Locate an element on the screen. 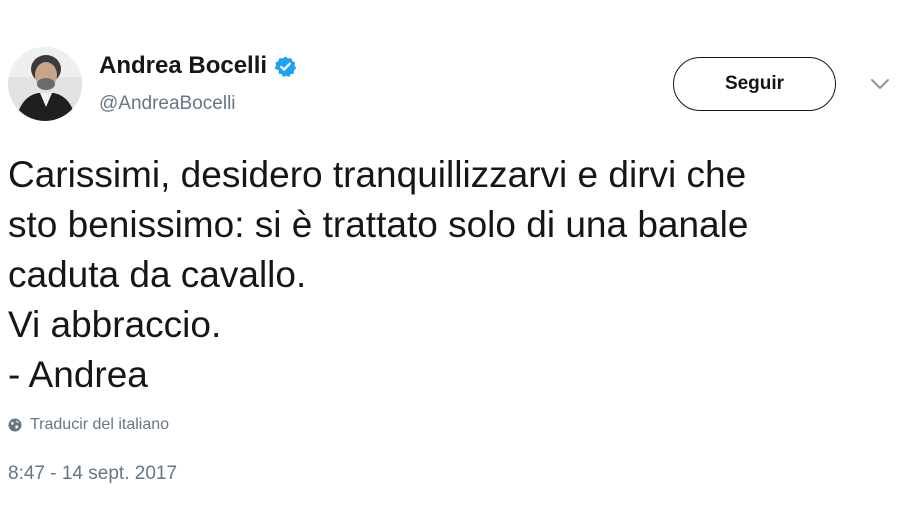 This screenshot has height=506, width=900. translate-label: Traducir del italiano is located at coordinates (99, 425).